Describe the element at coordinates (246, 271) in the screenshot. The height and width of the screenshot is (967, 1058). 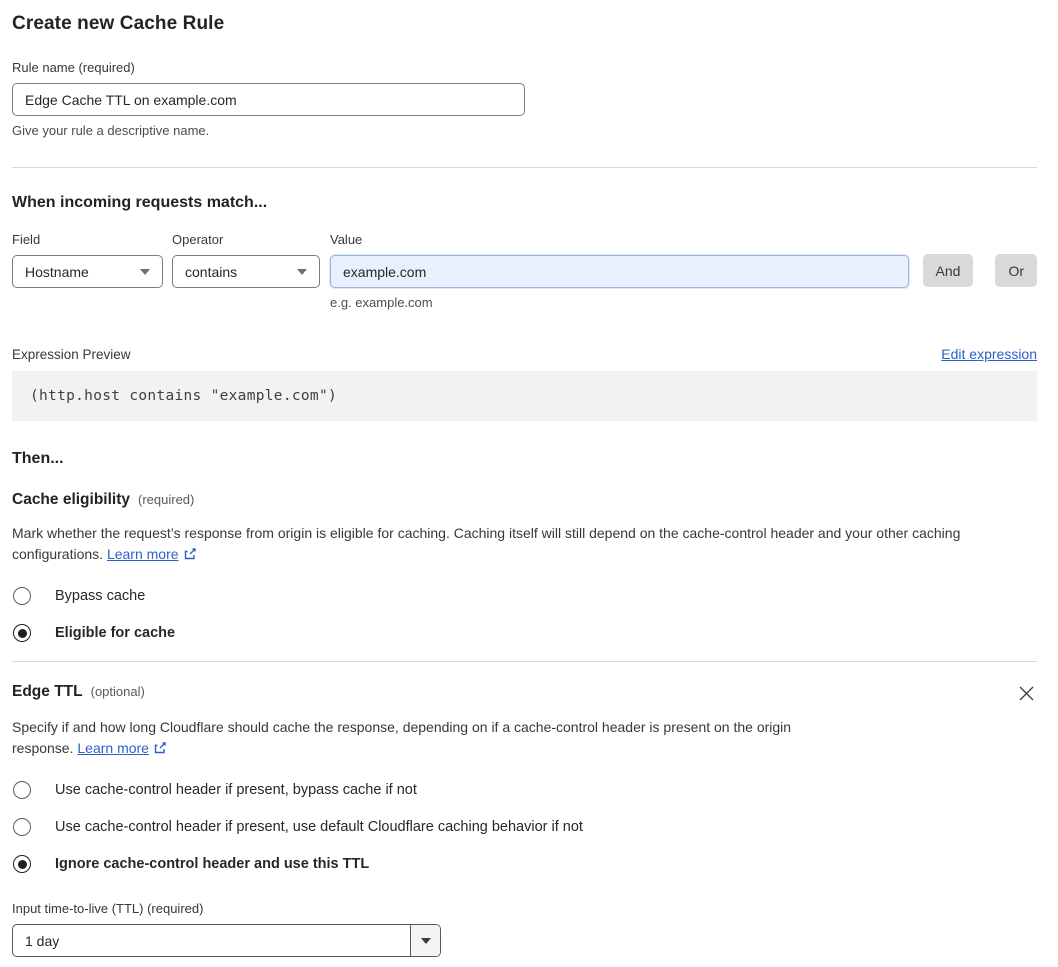
I see `operator-select: contains` at that location.